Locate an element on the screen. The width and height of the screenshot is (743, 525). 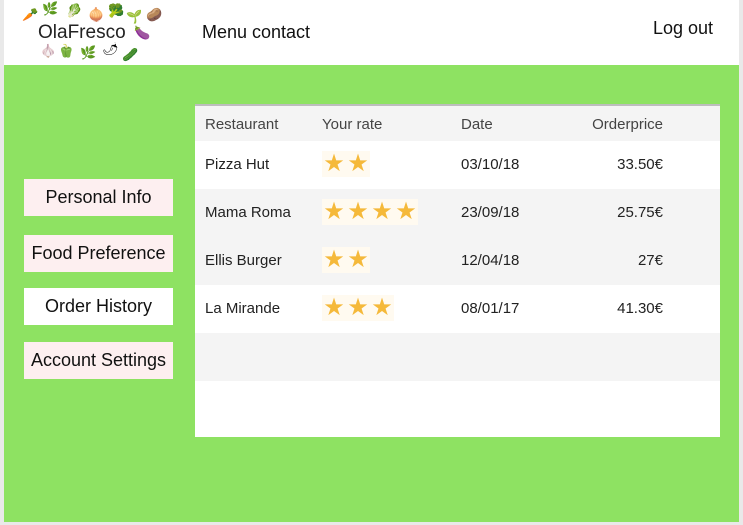
table-header: Restaurant Your rate Date Orderprice is located at coordinates (457, 124).